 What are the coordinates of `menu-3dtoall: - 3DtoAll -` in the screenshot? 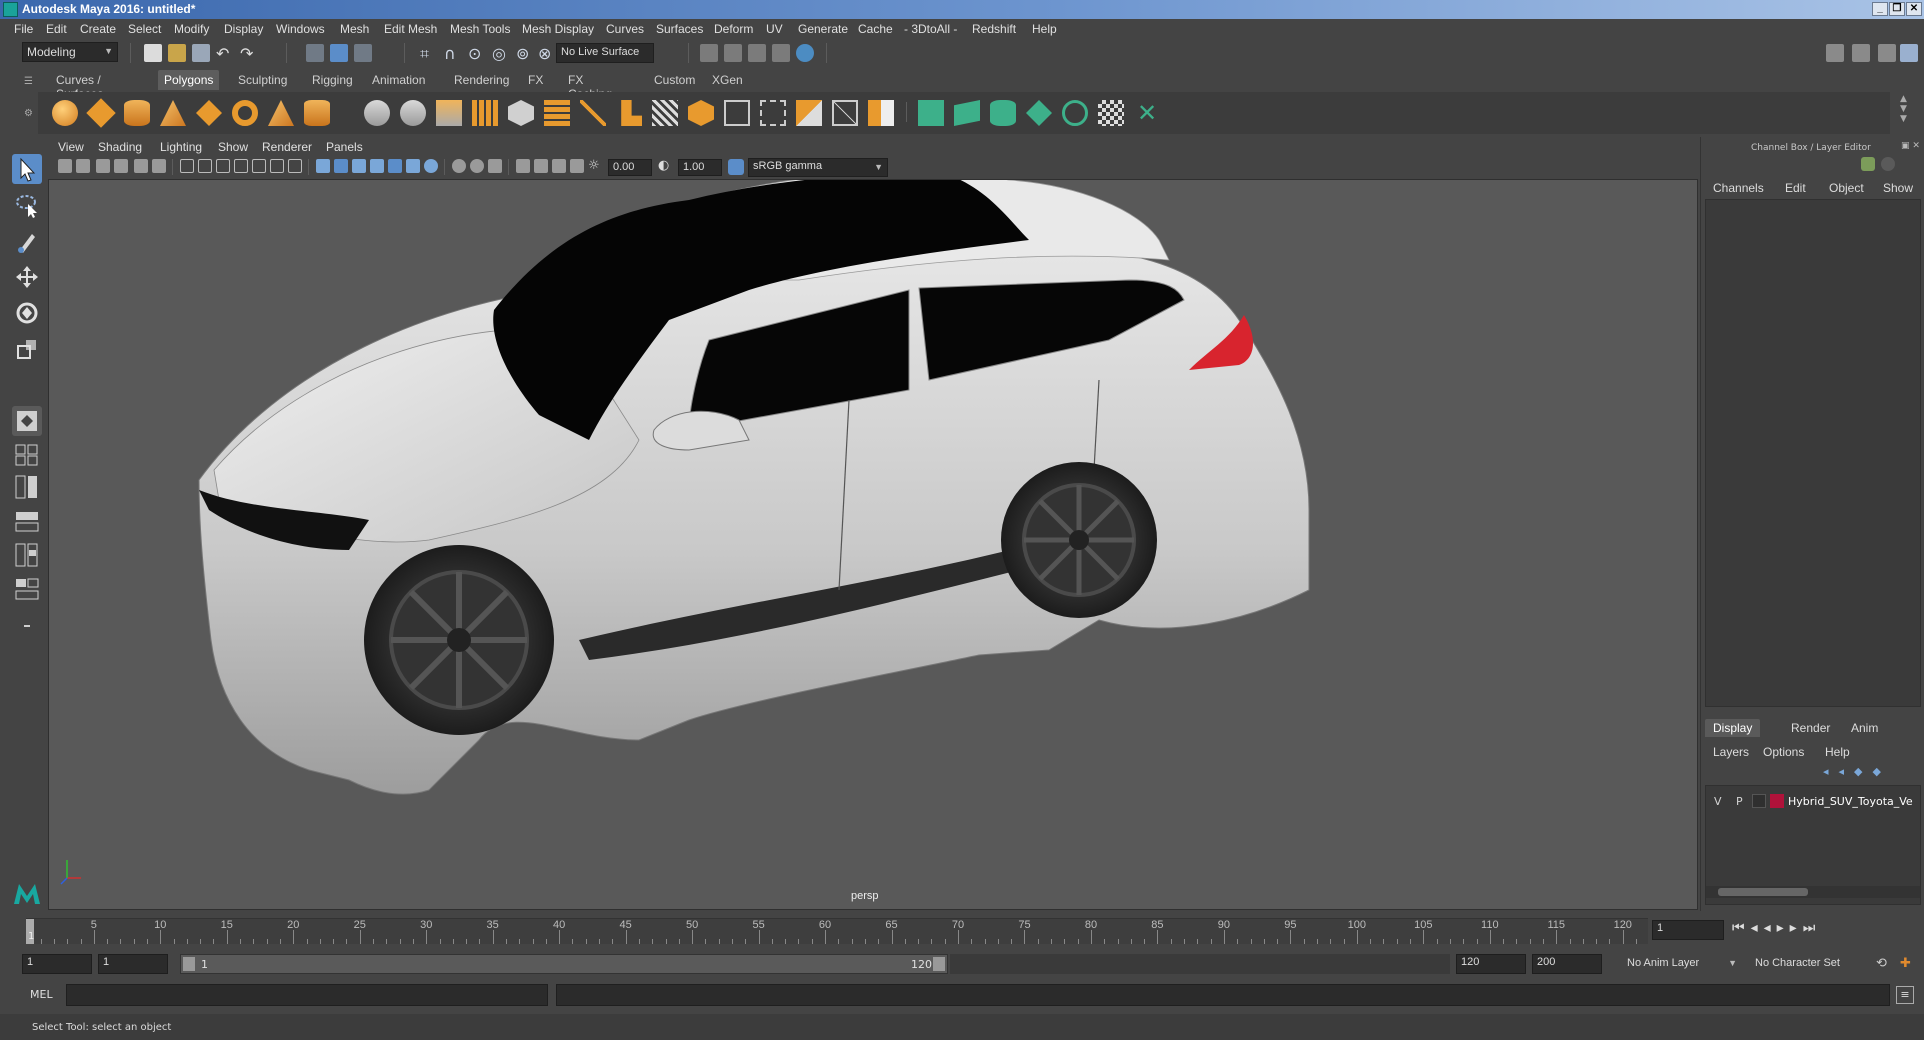 It's located at (930, 29).